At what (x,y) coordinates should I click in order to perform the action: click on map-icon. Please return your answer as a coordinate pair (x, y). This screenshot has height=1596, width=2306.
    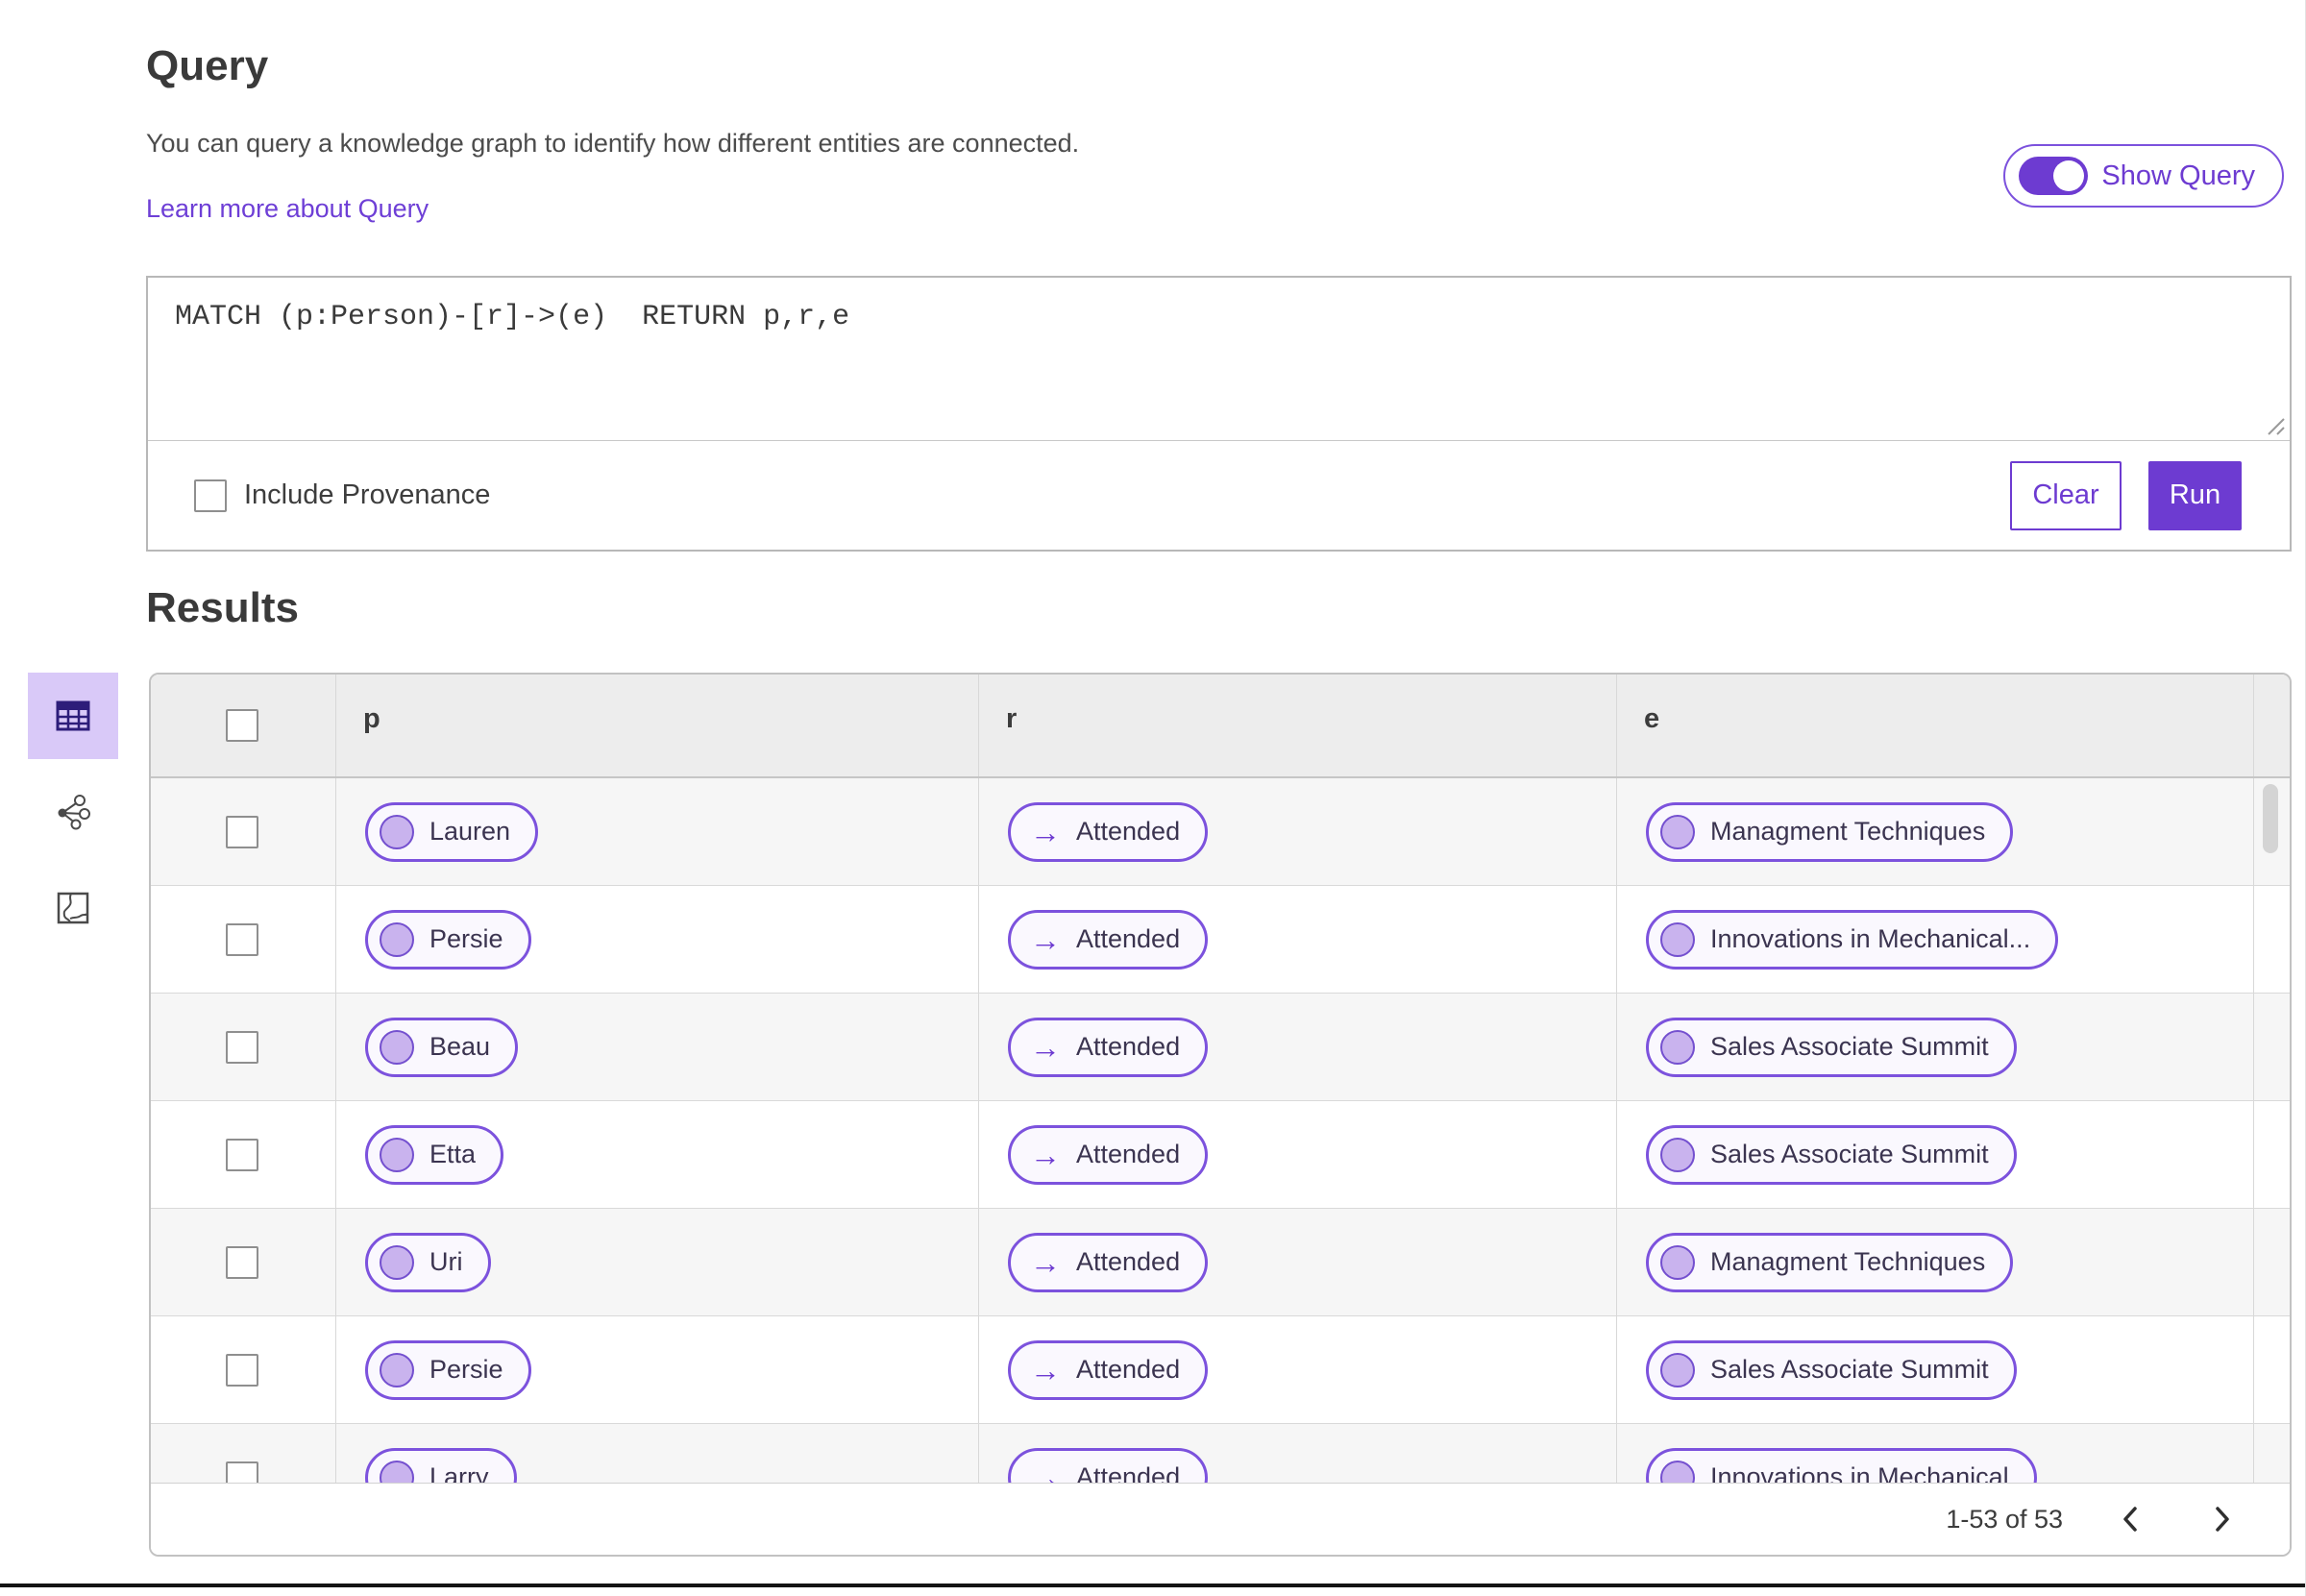
    Looking at the image, I should click on (73, 908).